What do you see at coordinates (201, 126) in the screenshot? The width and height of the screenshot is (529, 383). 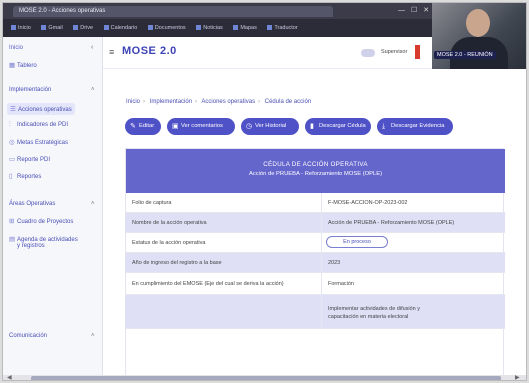 I see `view-comments-button: ▣ Ver comentarios` at bounding box center [201, 126].